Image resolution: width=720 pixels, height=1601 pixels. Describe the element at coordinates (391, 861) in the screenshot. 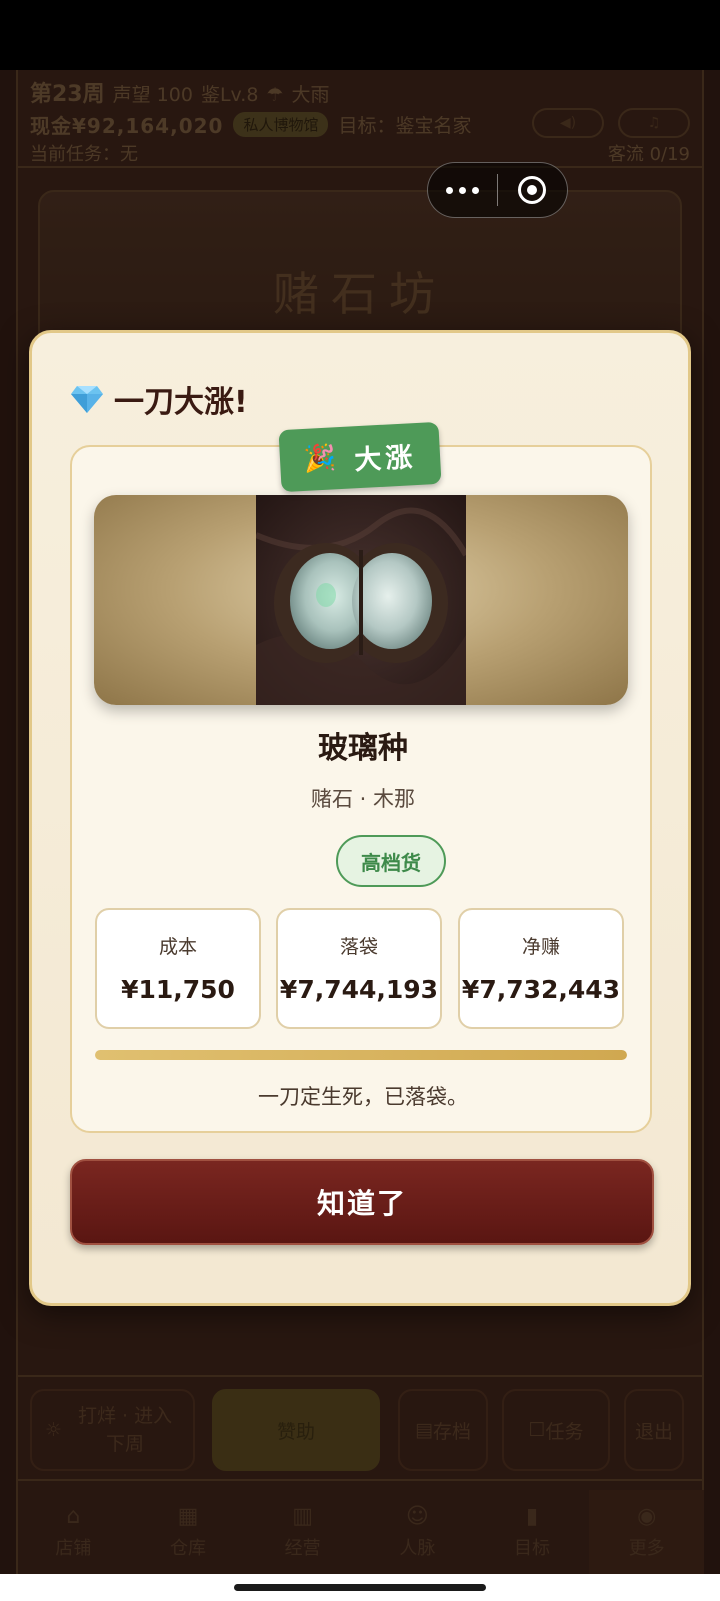

I see `grade-badge: 高档货` at that location.